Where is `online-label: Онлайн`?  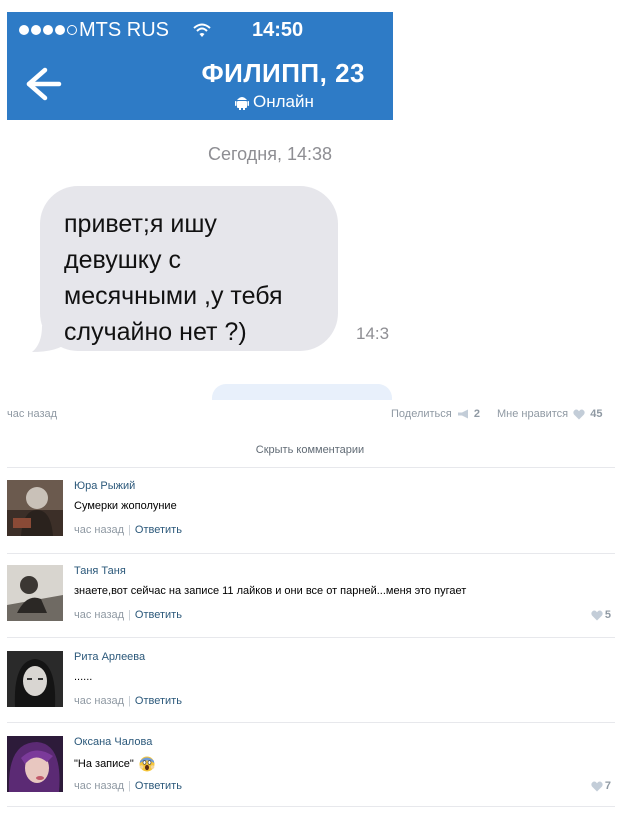 online-label: Онлайн is located at coordinates (283, 101).